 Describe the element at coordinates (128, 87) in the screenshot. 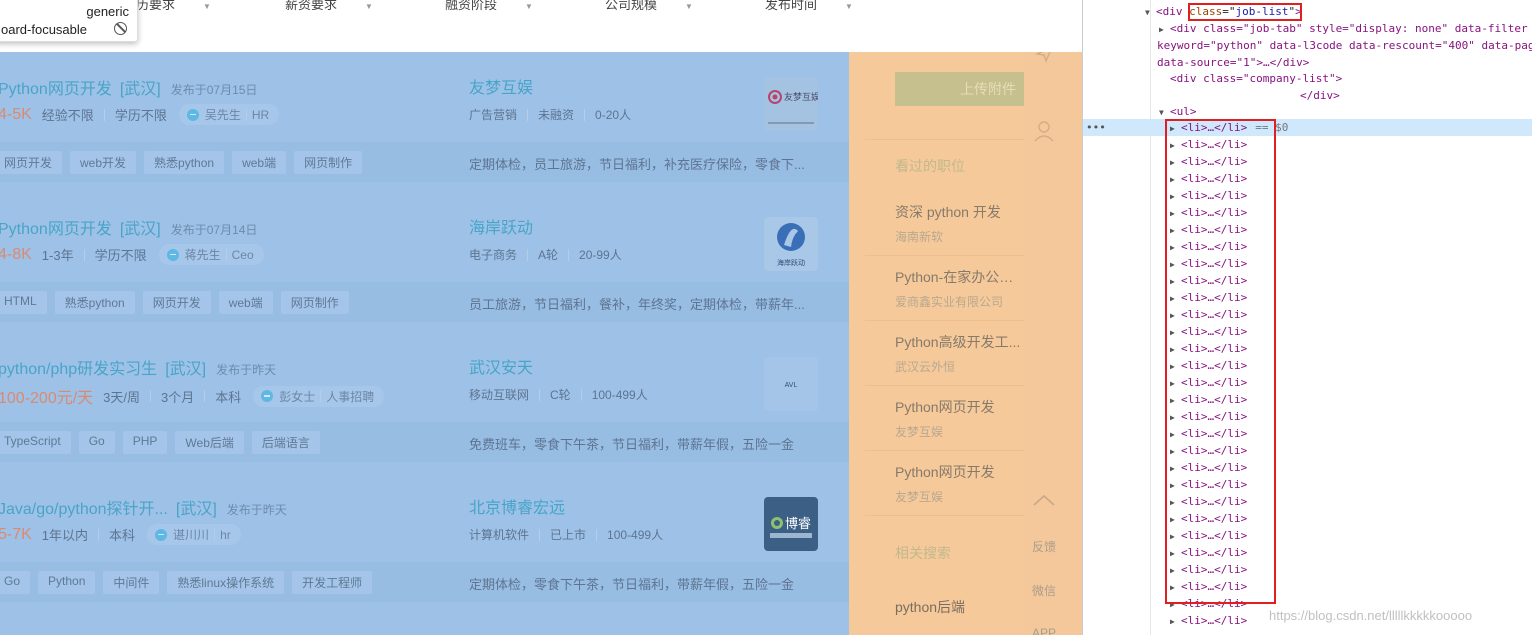

I see `job-title-row: Python网页开发 [武汉] 发布于07月15日` at that location.